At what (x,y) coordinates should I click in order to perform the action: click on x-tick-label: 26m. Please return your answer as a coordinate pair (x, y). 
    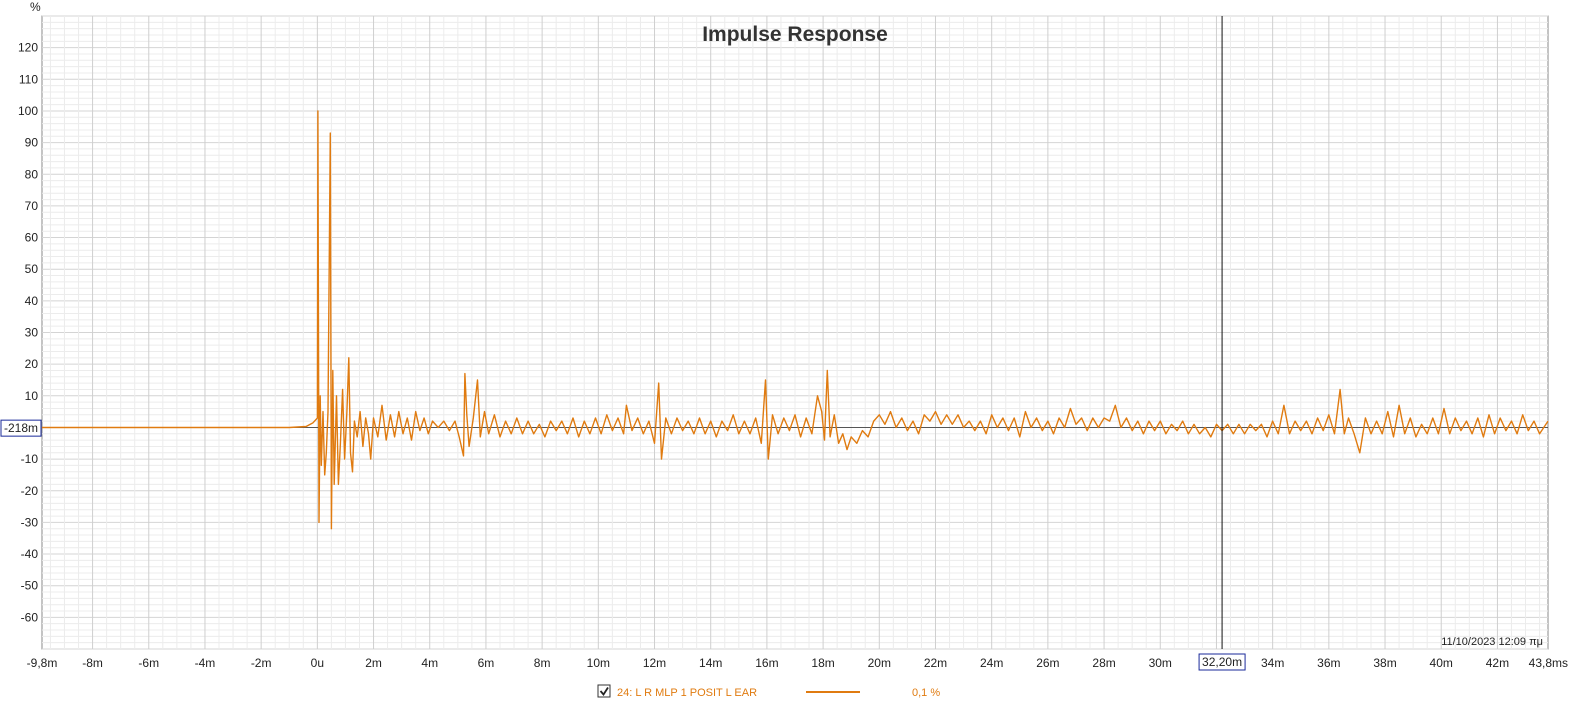
    Looking at the image, I should click on (1047, 663).